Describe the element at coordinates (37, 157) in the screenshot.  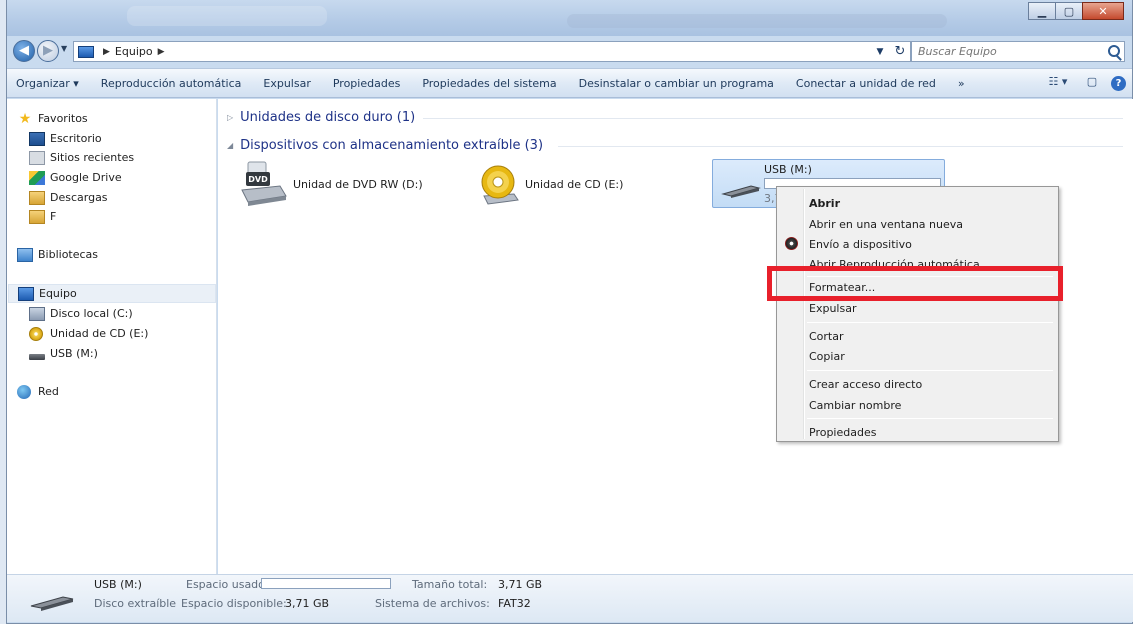
I see `recent-places-icon` at that location.